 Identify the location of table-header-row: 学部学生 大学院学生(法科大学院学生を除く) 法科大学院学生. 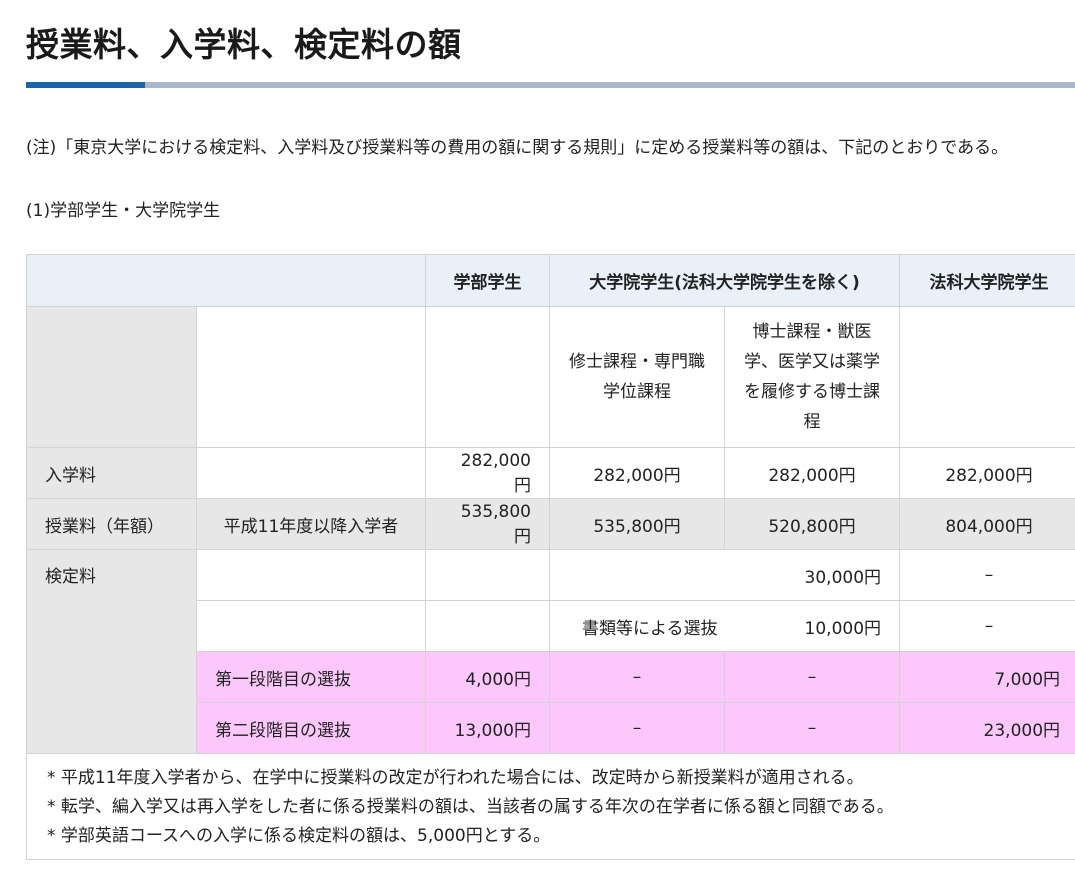
(550, 280).